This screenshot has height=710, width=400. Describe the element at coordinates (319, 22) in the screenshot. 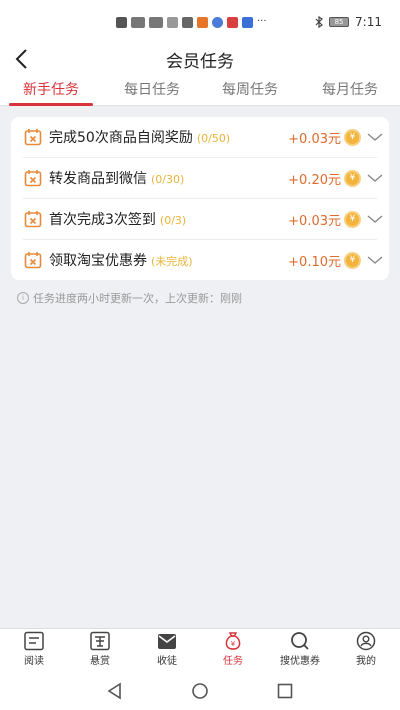

I see `bluetooth-icon` at that location.